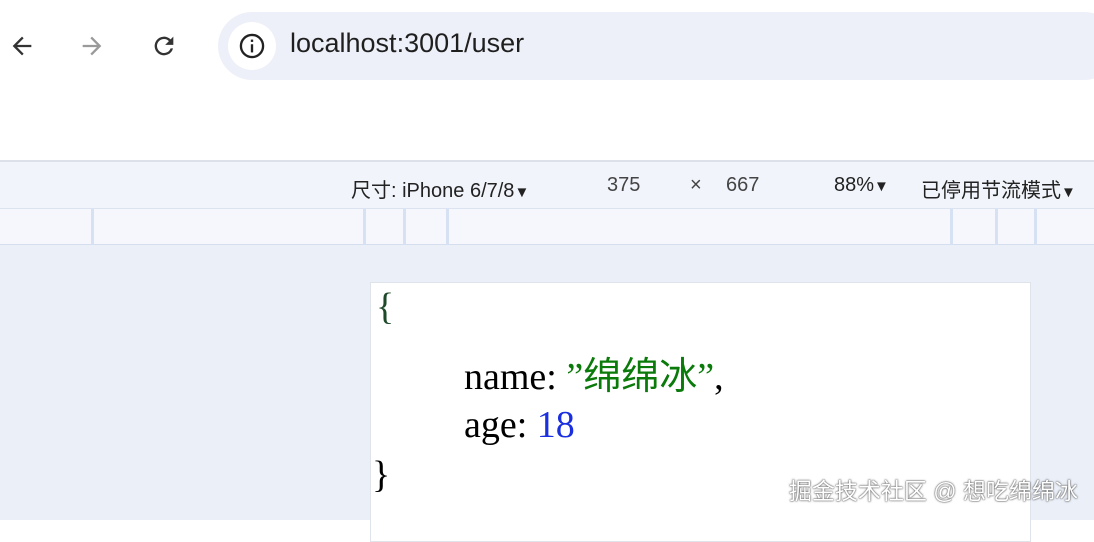  I want to click on zoom-select: 88%▼, so click(861, 185).